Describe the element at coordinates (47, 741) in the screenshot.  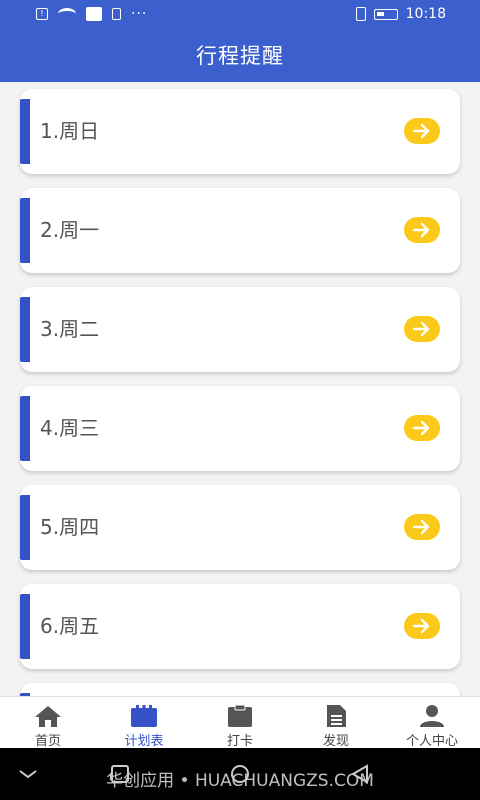
I see `tab-label: 首页` at that location.